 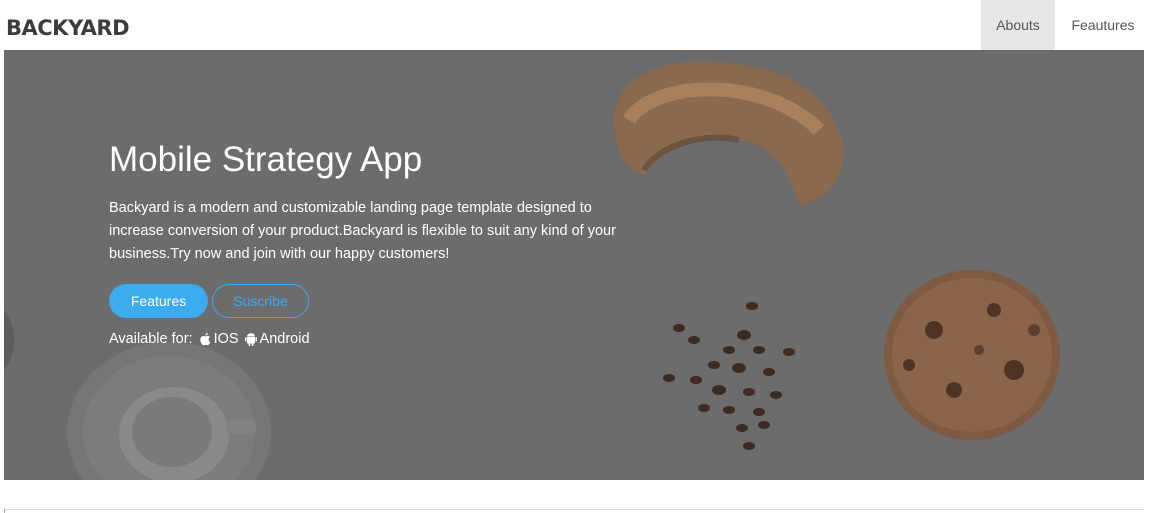 I want to click on hero-title: Mobile Strategy App, so click(x=266, y=159).